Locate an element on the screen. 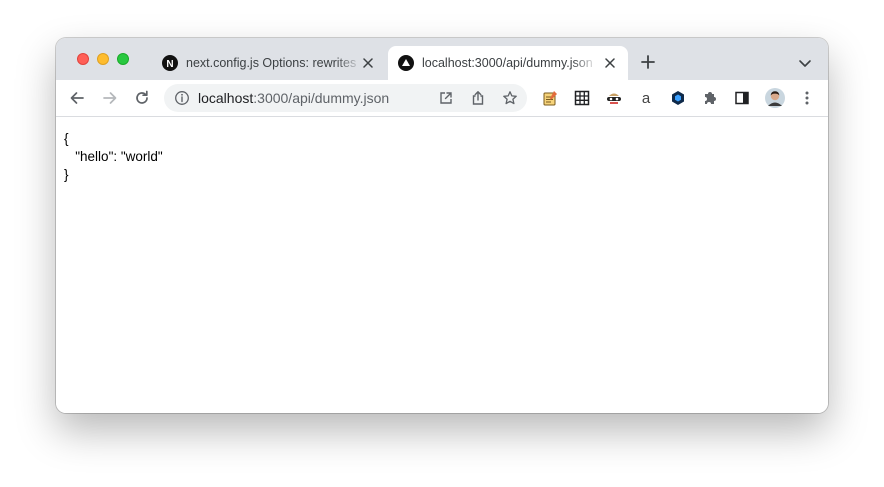 The image size is (884, 487). puzzle-icon is located at coordinates (710, 98).